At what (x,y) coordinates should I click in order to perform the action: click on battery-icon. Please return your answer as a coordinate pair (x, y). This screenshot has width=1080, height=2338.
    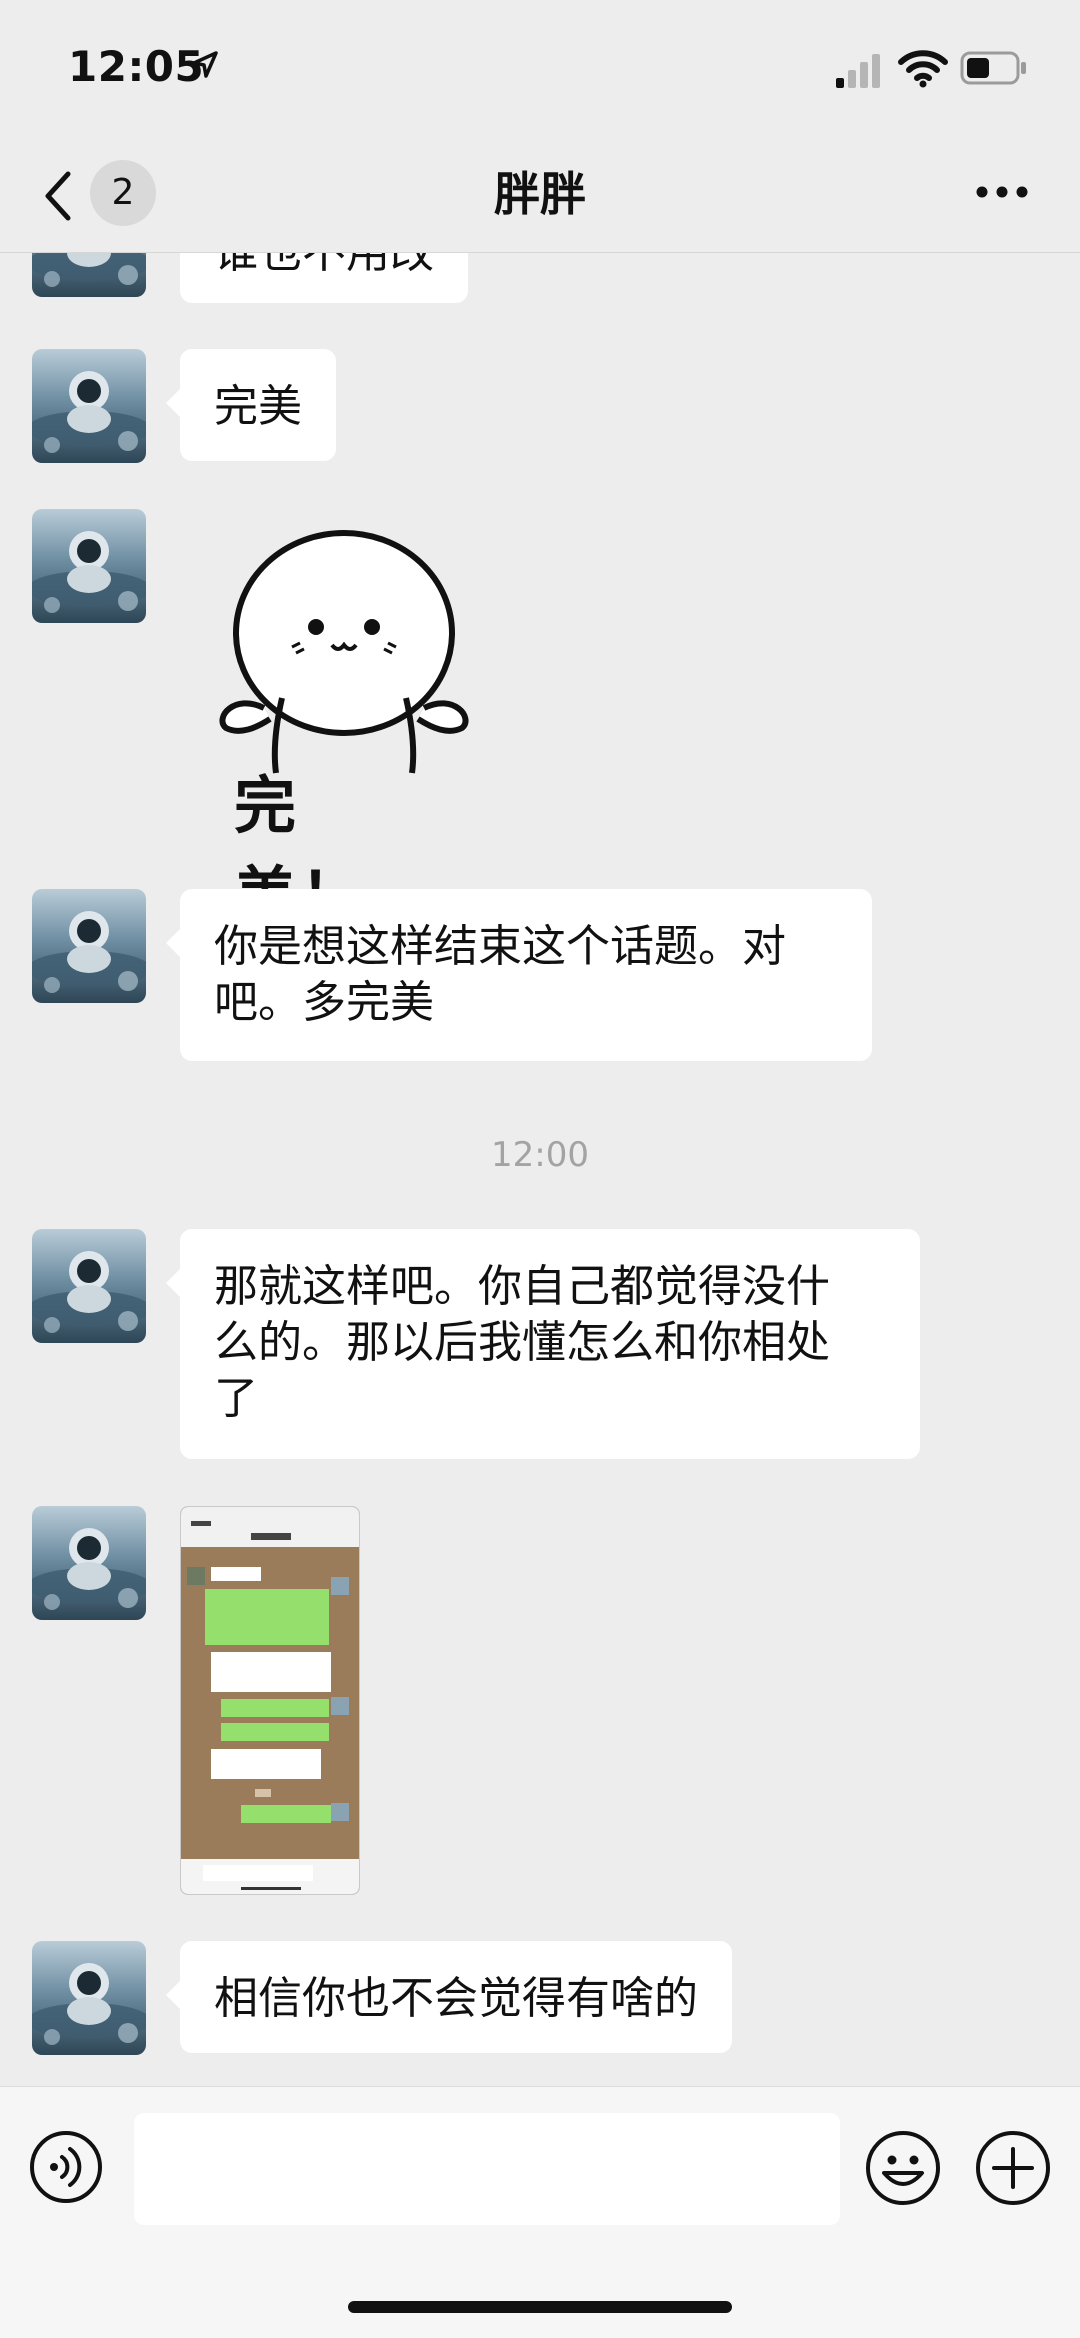
    Looking at the image, I should click on (993, 68).